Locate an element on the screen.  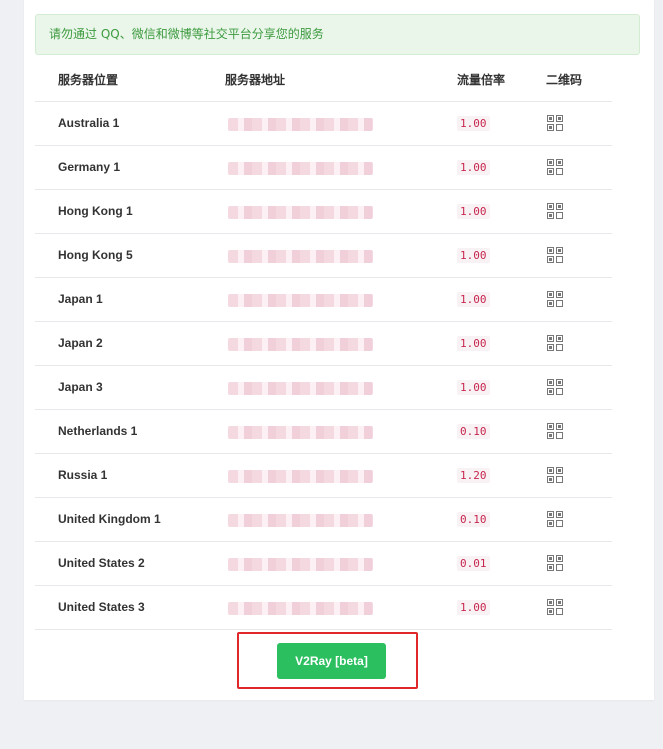
table-row: Australia 1 1.00 is located at coordinates (323, 124).